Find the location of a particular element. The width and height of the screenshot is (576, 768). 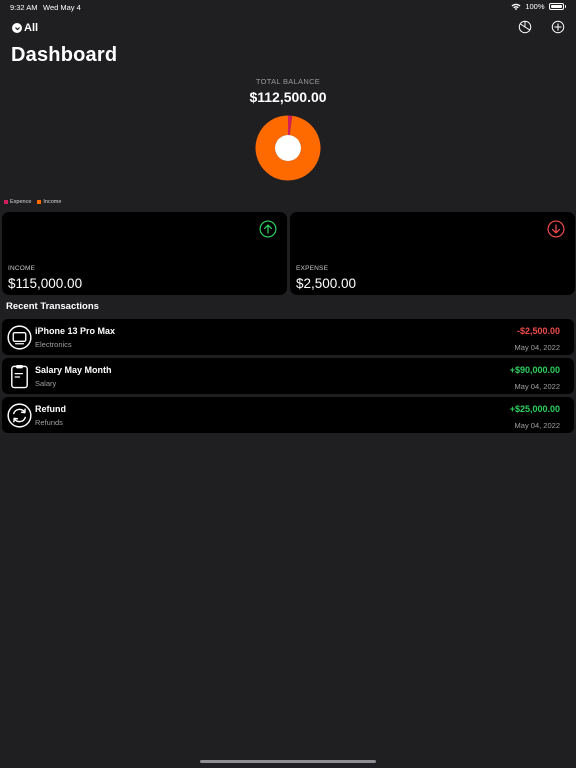

status-right: 100% is located at coordinates (538, 6).